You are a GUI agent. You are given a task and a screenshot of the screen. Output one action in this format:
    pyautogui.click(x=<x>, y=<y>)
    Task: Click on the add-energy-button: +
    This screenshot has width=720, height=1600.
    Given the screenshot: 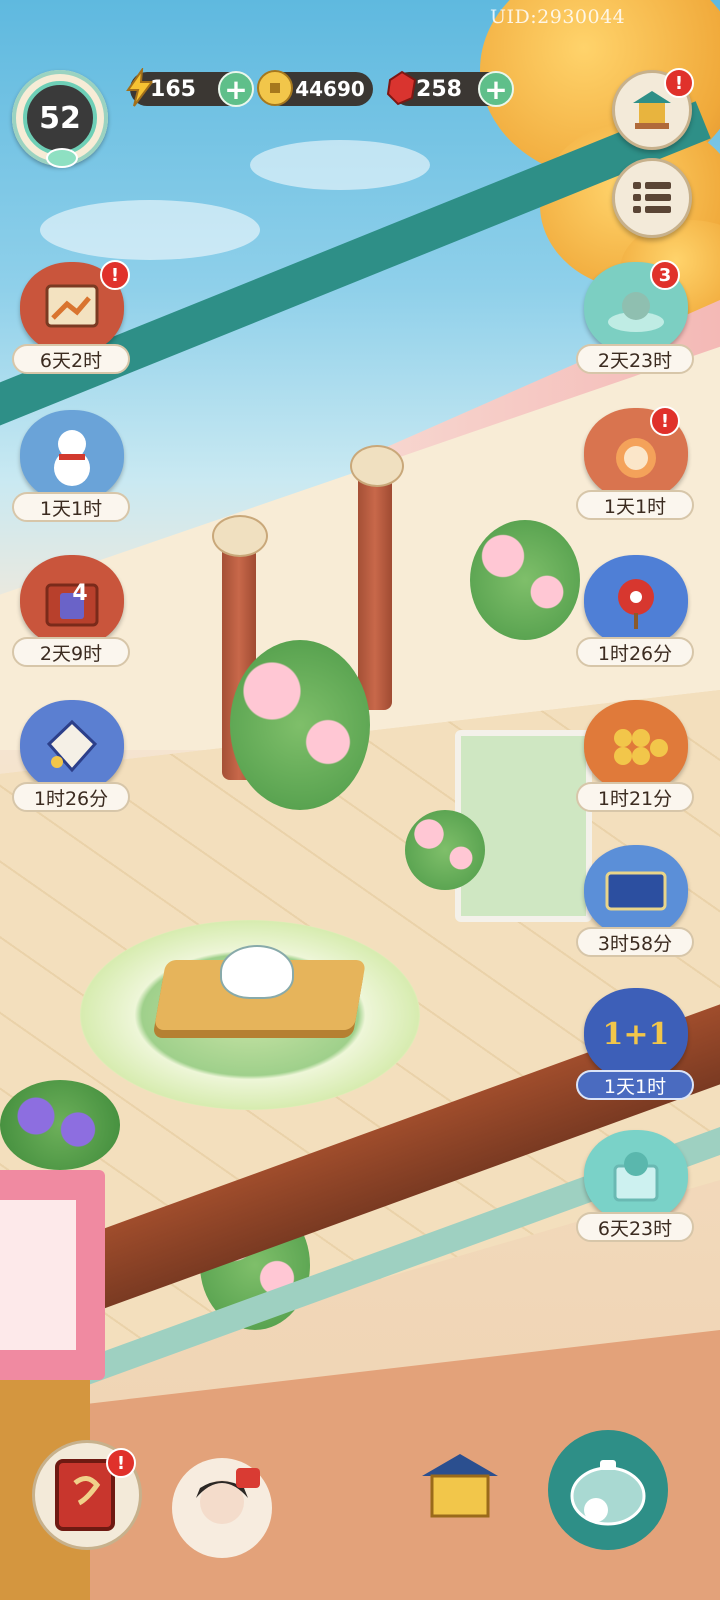 What is the action you would take?
    pyautogui.click(x=236, y=89)
    